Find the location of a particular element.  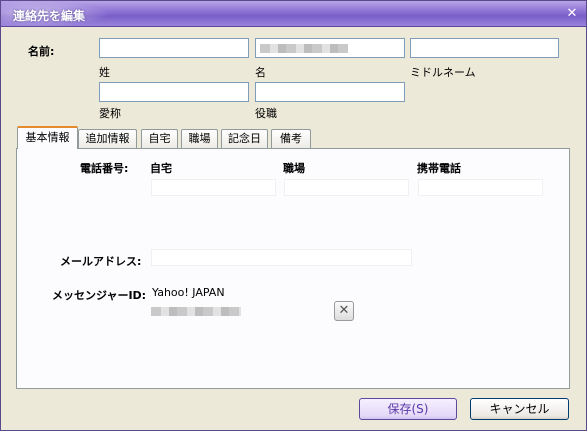

messenger-label: メッセンジャーID: is located at coordinates (99, 295).